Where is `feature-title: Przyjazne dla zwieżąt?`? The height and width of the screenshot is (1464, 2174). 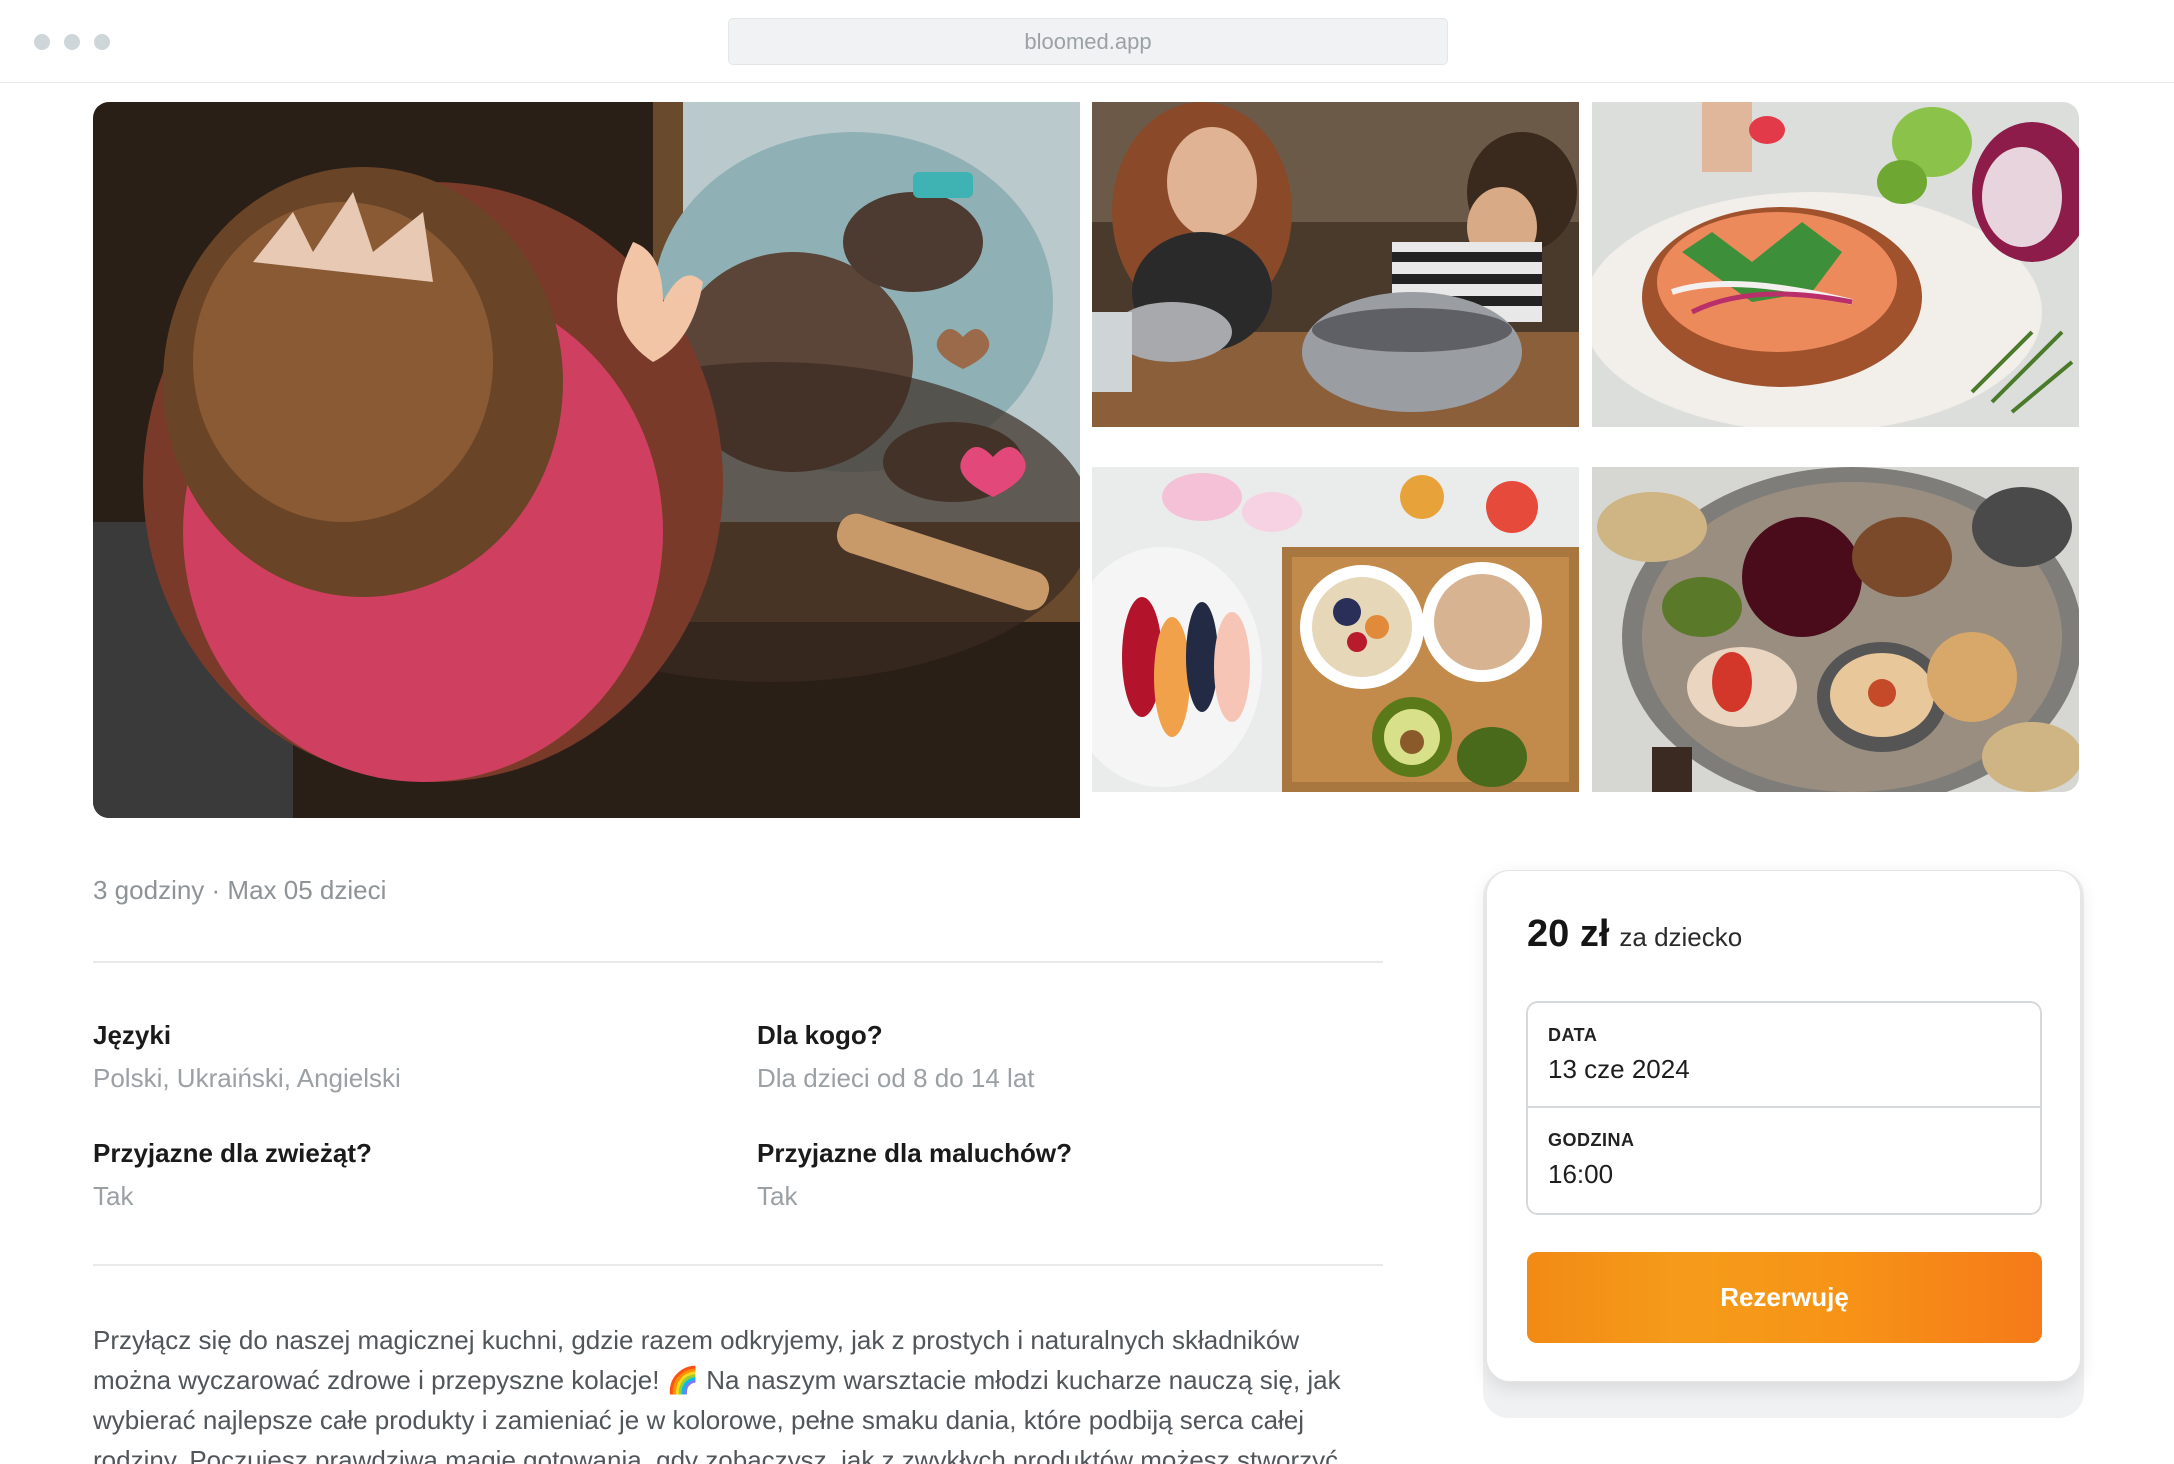 feature-title: Przyjazne dla zwieżąt? is located at coordinates (232, 1153).